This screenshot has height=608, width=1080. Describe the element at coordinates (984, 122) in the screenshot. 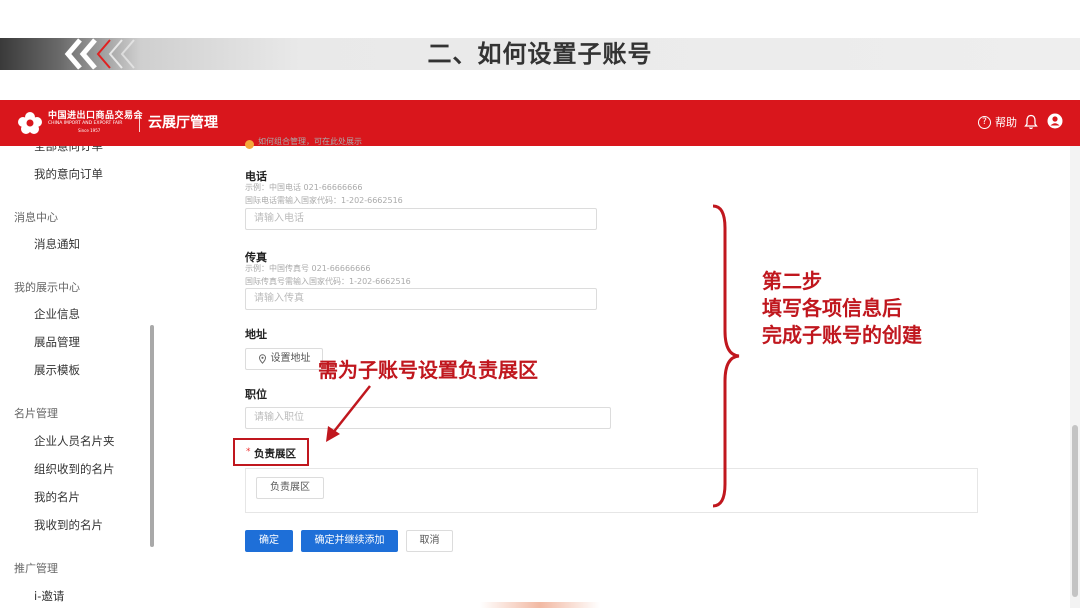

I see `help-icon: ?` at that location.